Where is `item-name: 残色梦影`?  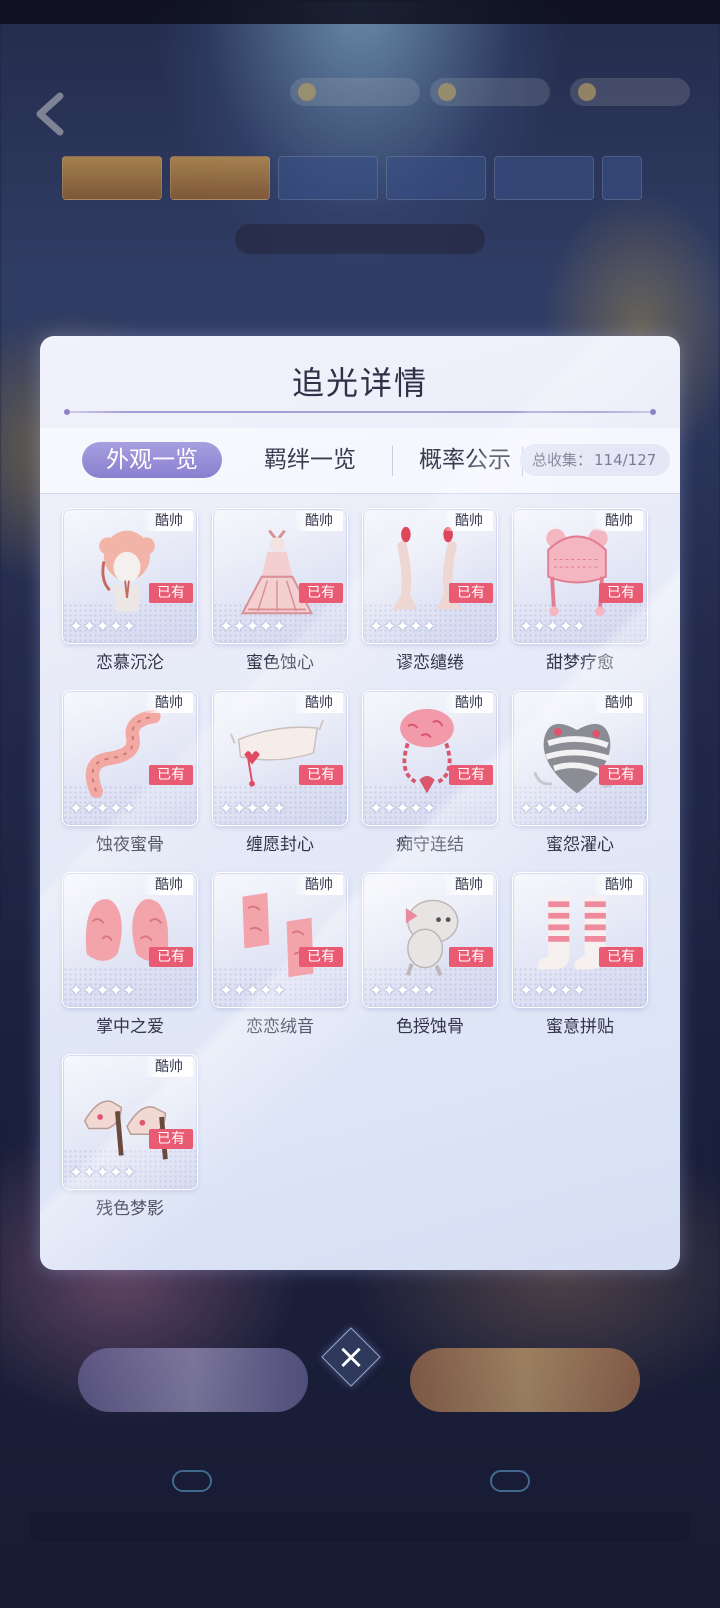
item-name: 残色梦影 is located at coordinates (130, 1209).